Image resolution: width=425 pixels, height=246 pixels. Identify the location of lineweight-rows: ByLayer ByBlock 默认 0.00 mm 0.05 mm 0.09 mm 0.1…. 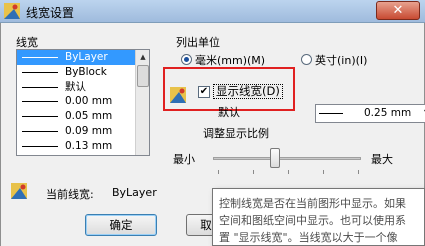
(83, 102).